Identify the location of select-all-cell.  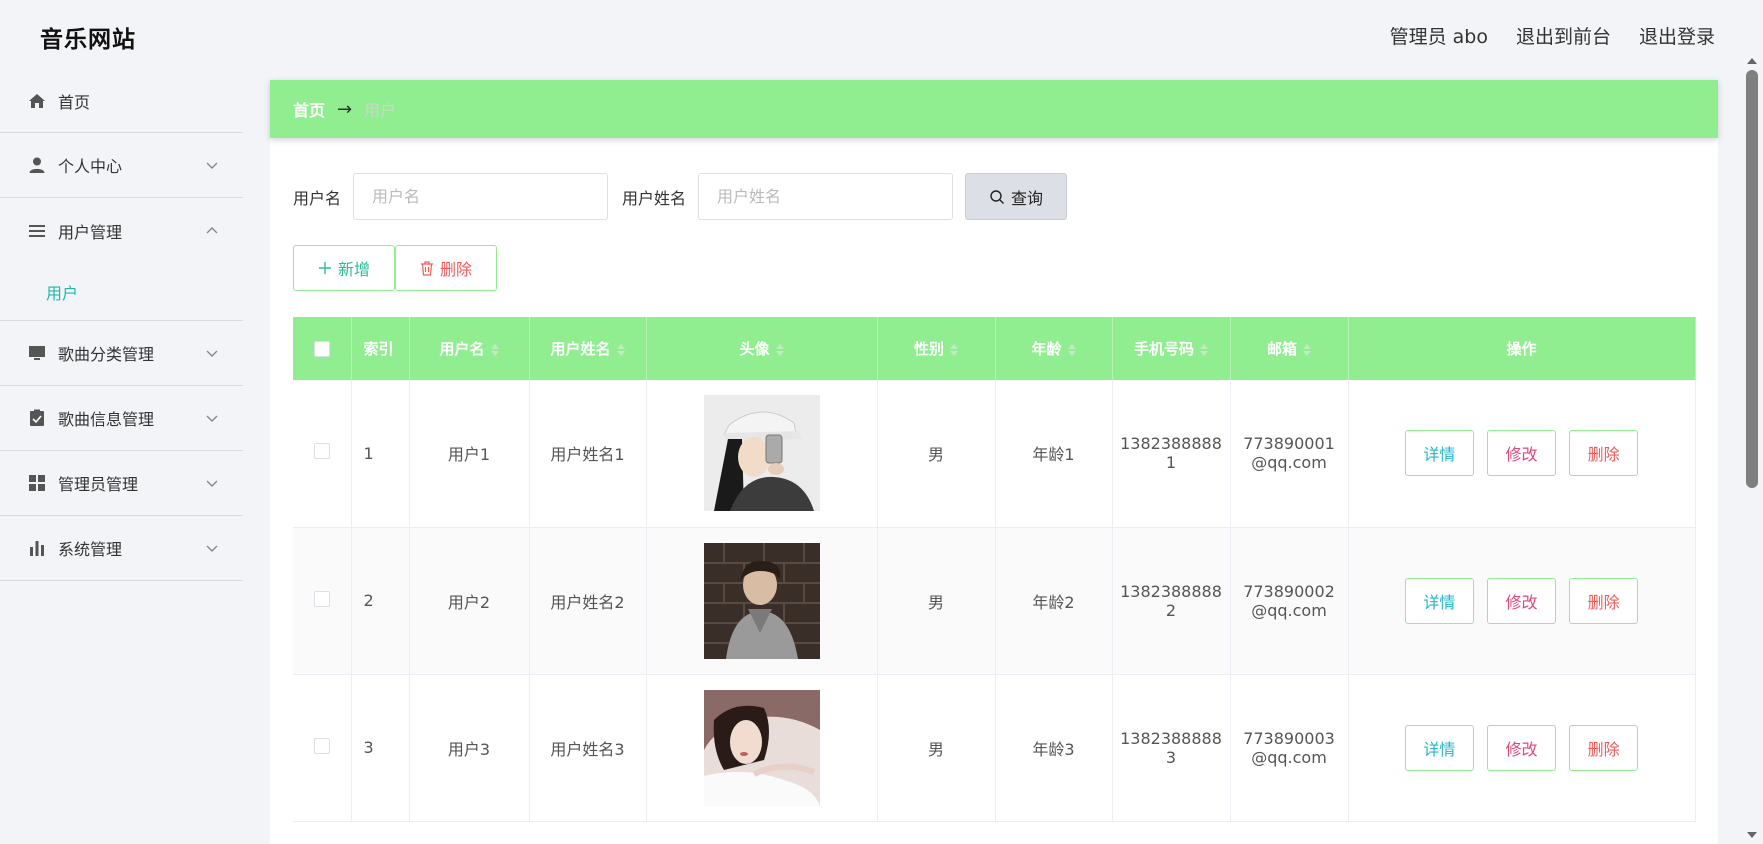
(322, 348).